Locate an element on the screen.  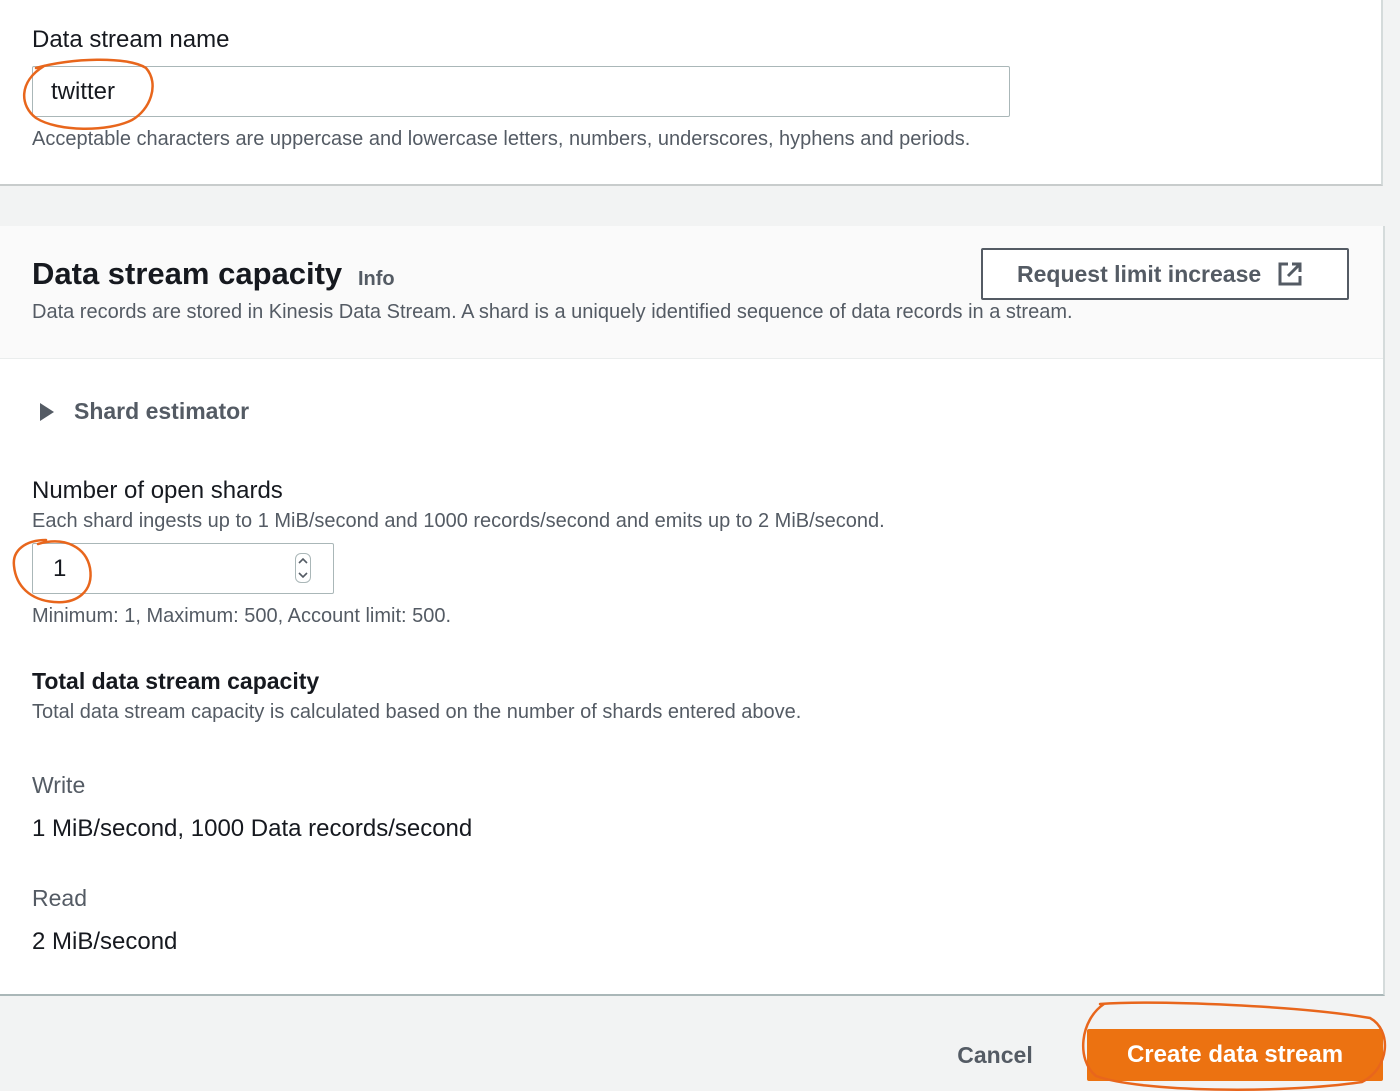
write-label: Write is located at coordinates (59, 785).